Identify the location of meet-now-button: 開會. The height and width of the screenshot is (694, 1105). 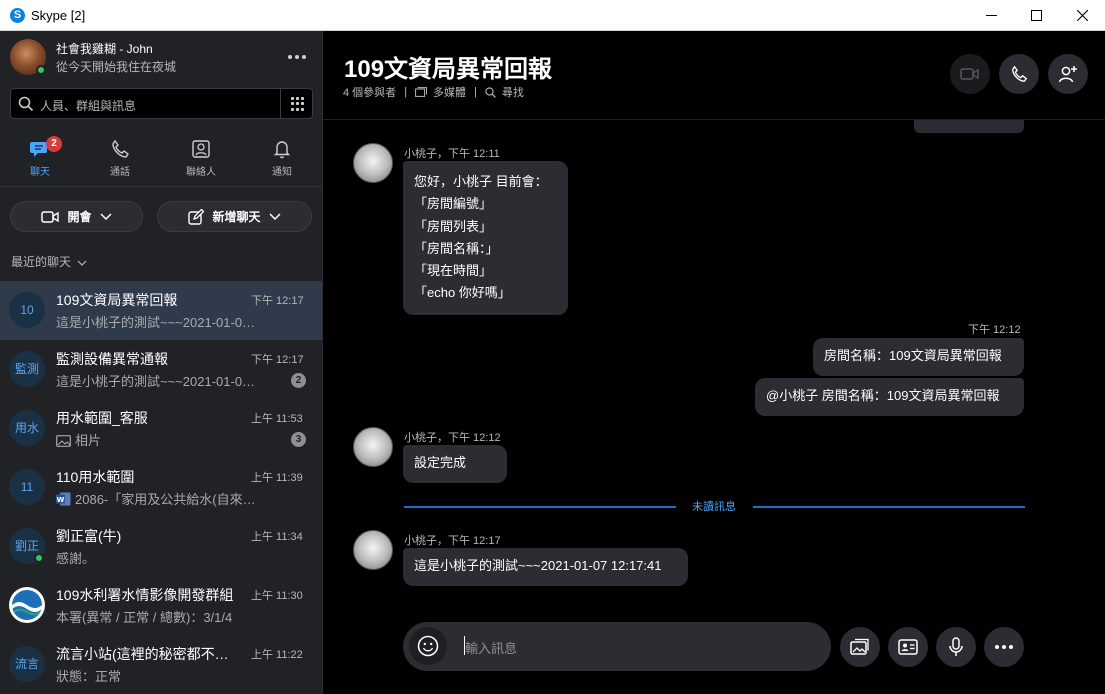
(76, 216).